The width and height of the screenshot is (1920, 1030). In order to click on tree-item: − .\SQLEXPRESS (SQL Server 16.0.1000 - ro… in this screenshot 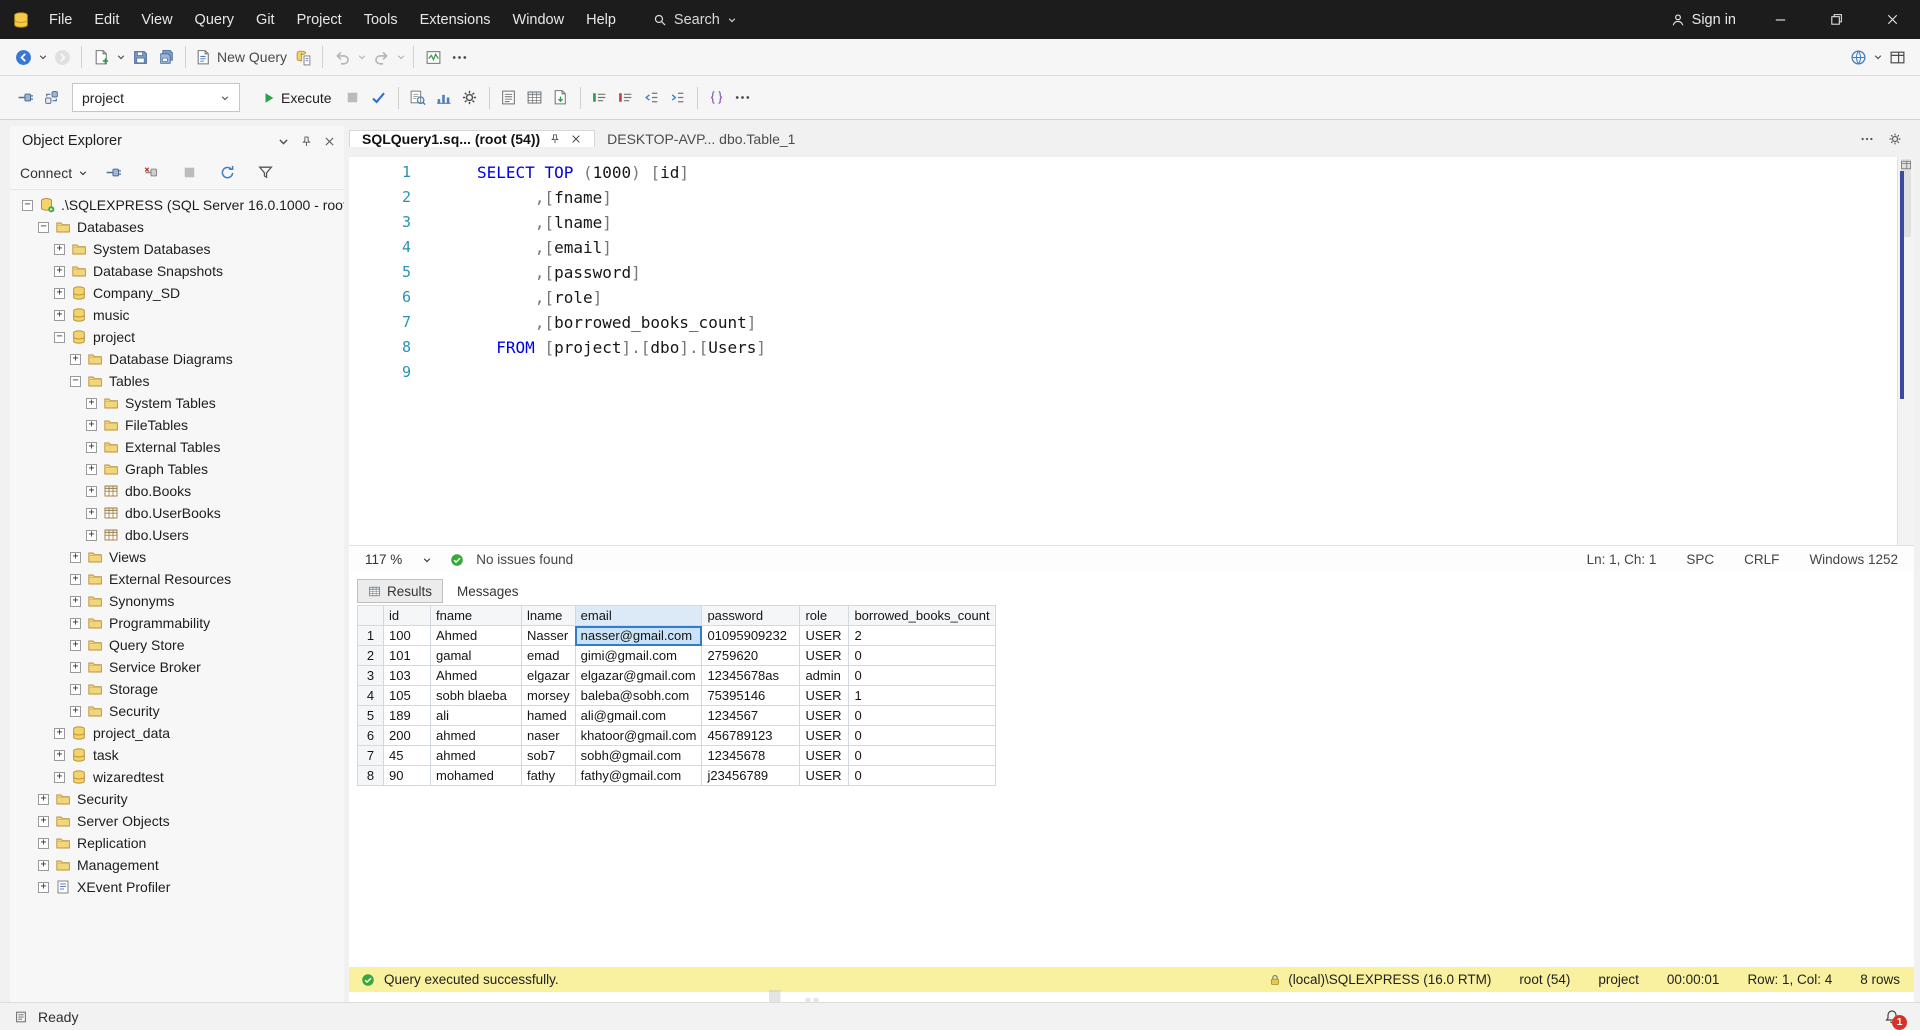, I will do `click(177, 205)`.